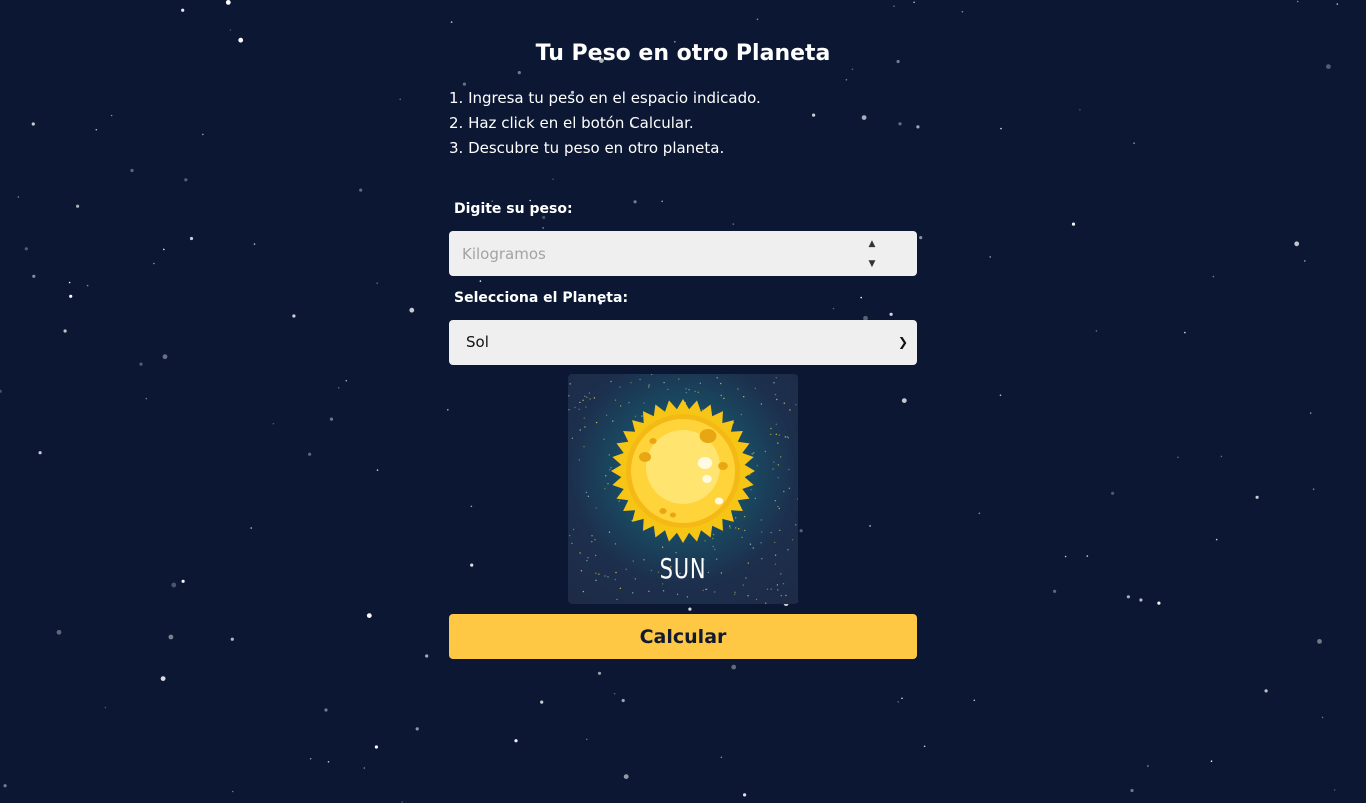  Describe the element at coordinates (683, 568) in the screenshot. I see `planet-image-caption: SUN` at that location.